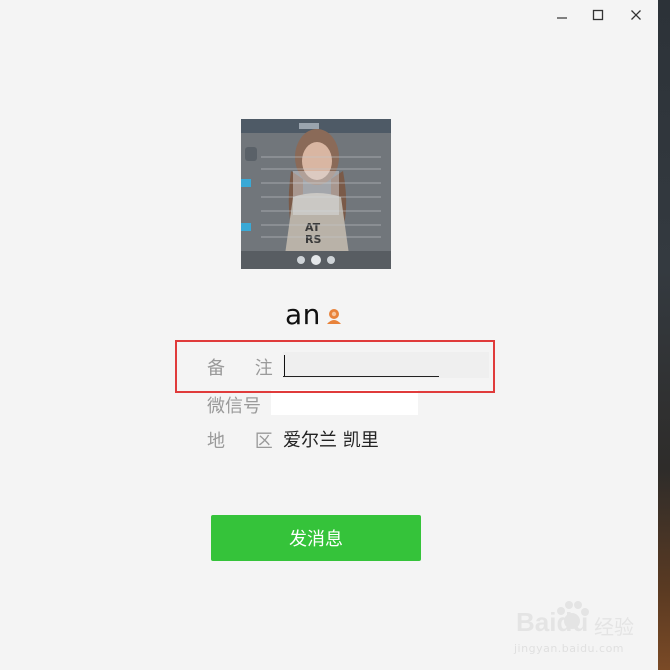  What do you see at coordinates (313, 239) in the screenshot?
I see `svg-text: RS` at bounding box center [313, 239].